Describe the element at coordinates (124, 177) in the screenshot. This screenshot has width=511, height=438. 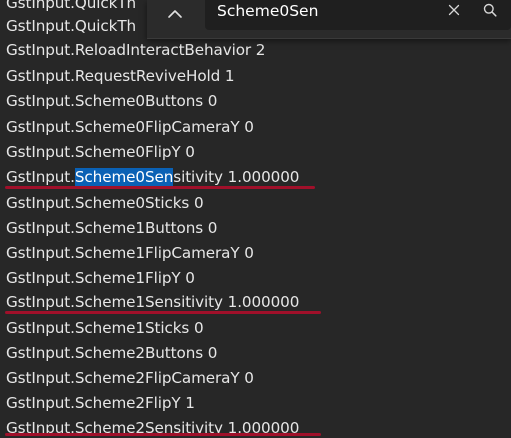
I see `find-match-highlight: Scheme0Sen` at that location.